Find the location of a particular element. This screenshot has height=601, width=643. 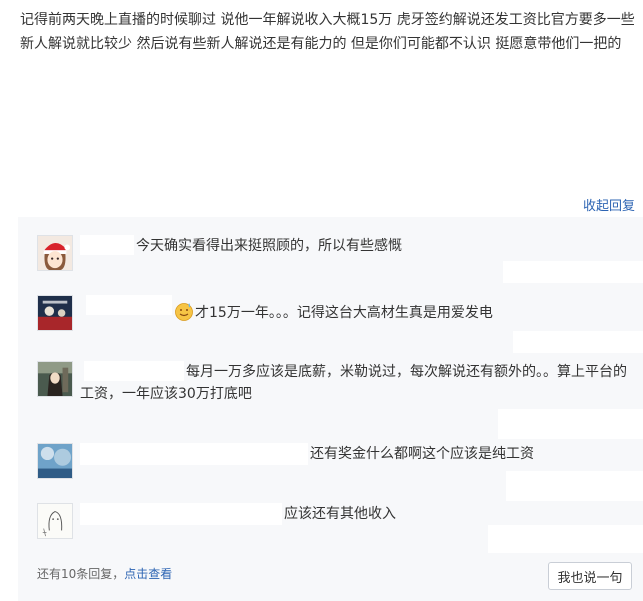

collapse-bar: 收起回复 is located at coordinates (330, 203).